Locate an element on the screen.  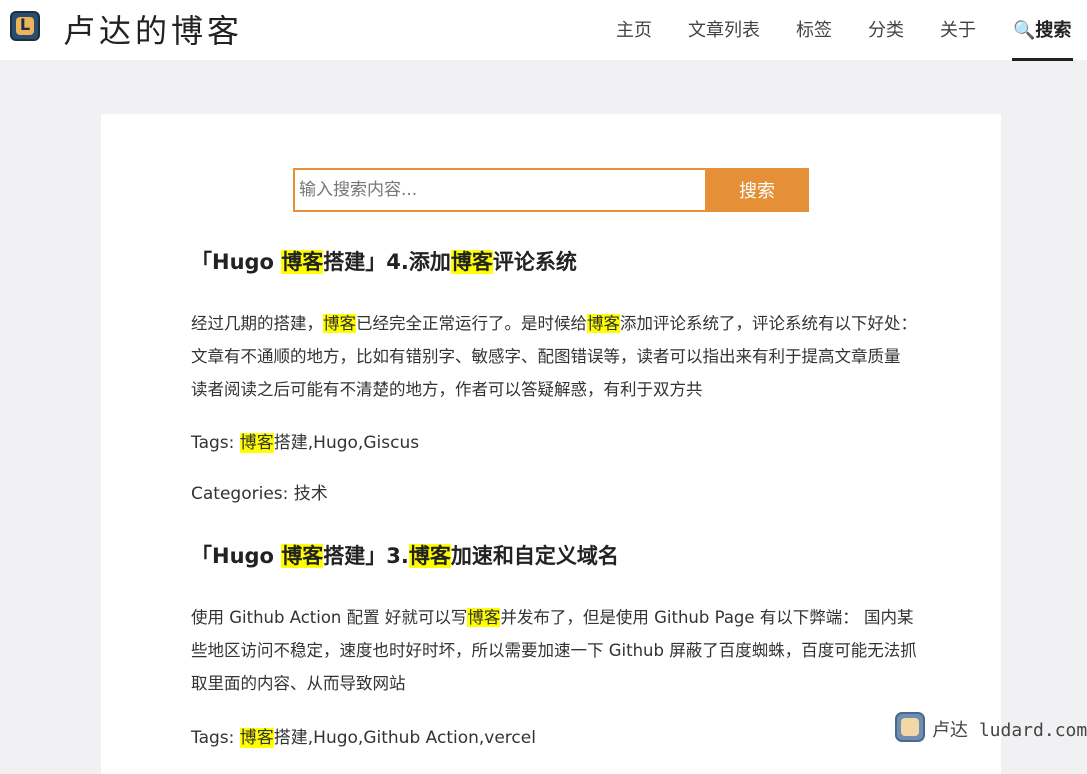
search-button: 搜索 is located at coordinates (757, 190).